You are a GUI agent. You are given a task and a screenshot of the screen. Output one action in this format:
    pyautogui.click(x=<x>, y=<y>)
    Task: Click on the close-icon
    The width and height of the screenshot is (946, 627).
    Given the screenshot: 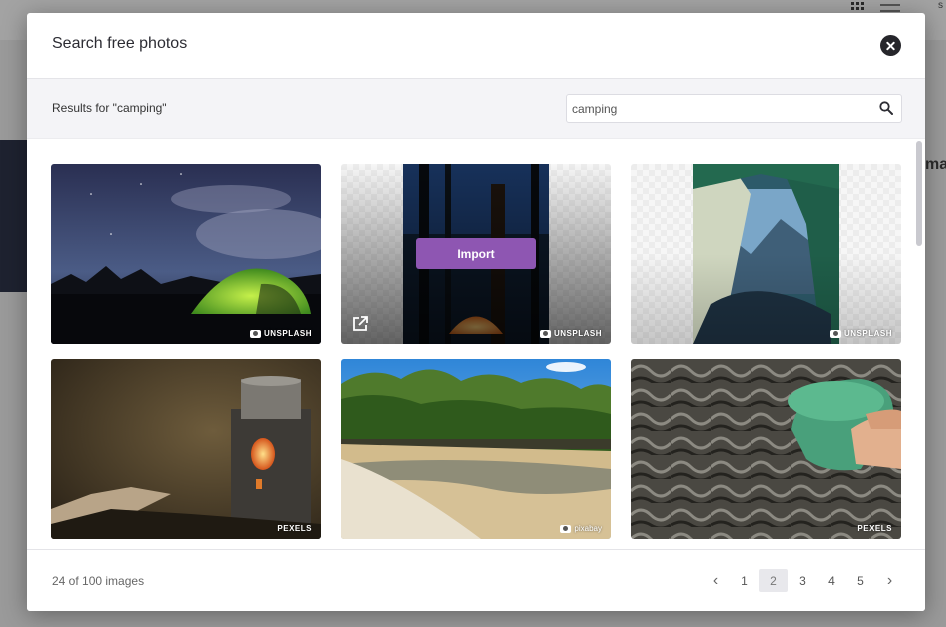 What is the action you would take?
    pyautogui.click(x=890, y=45)
    